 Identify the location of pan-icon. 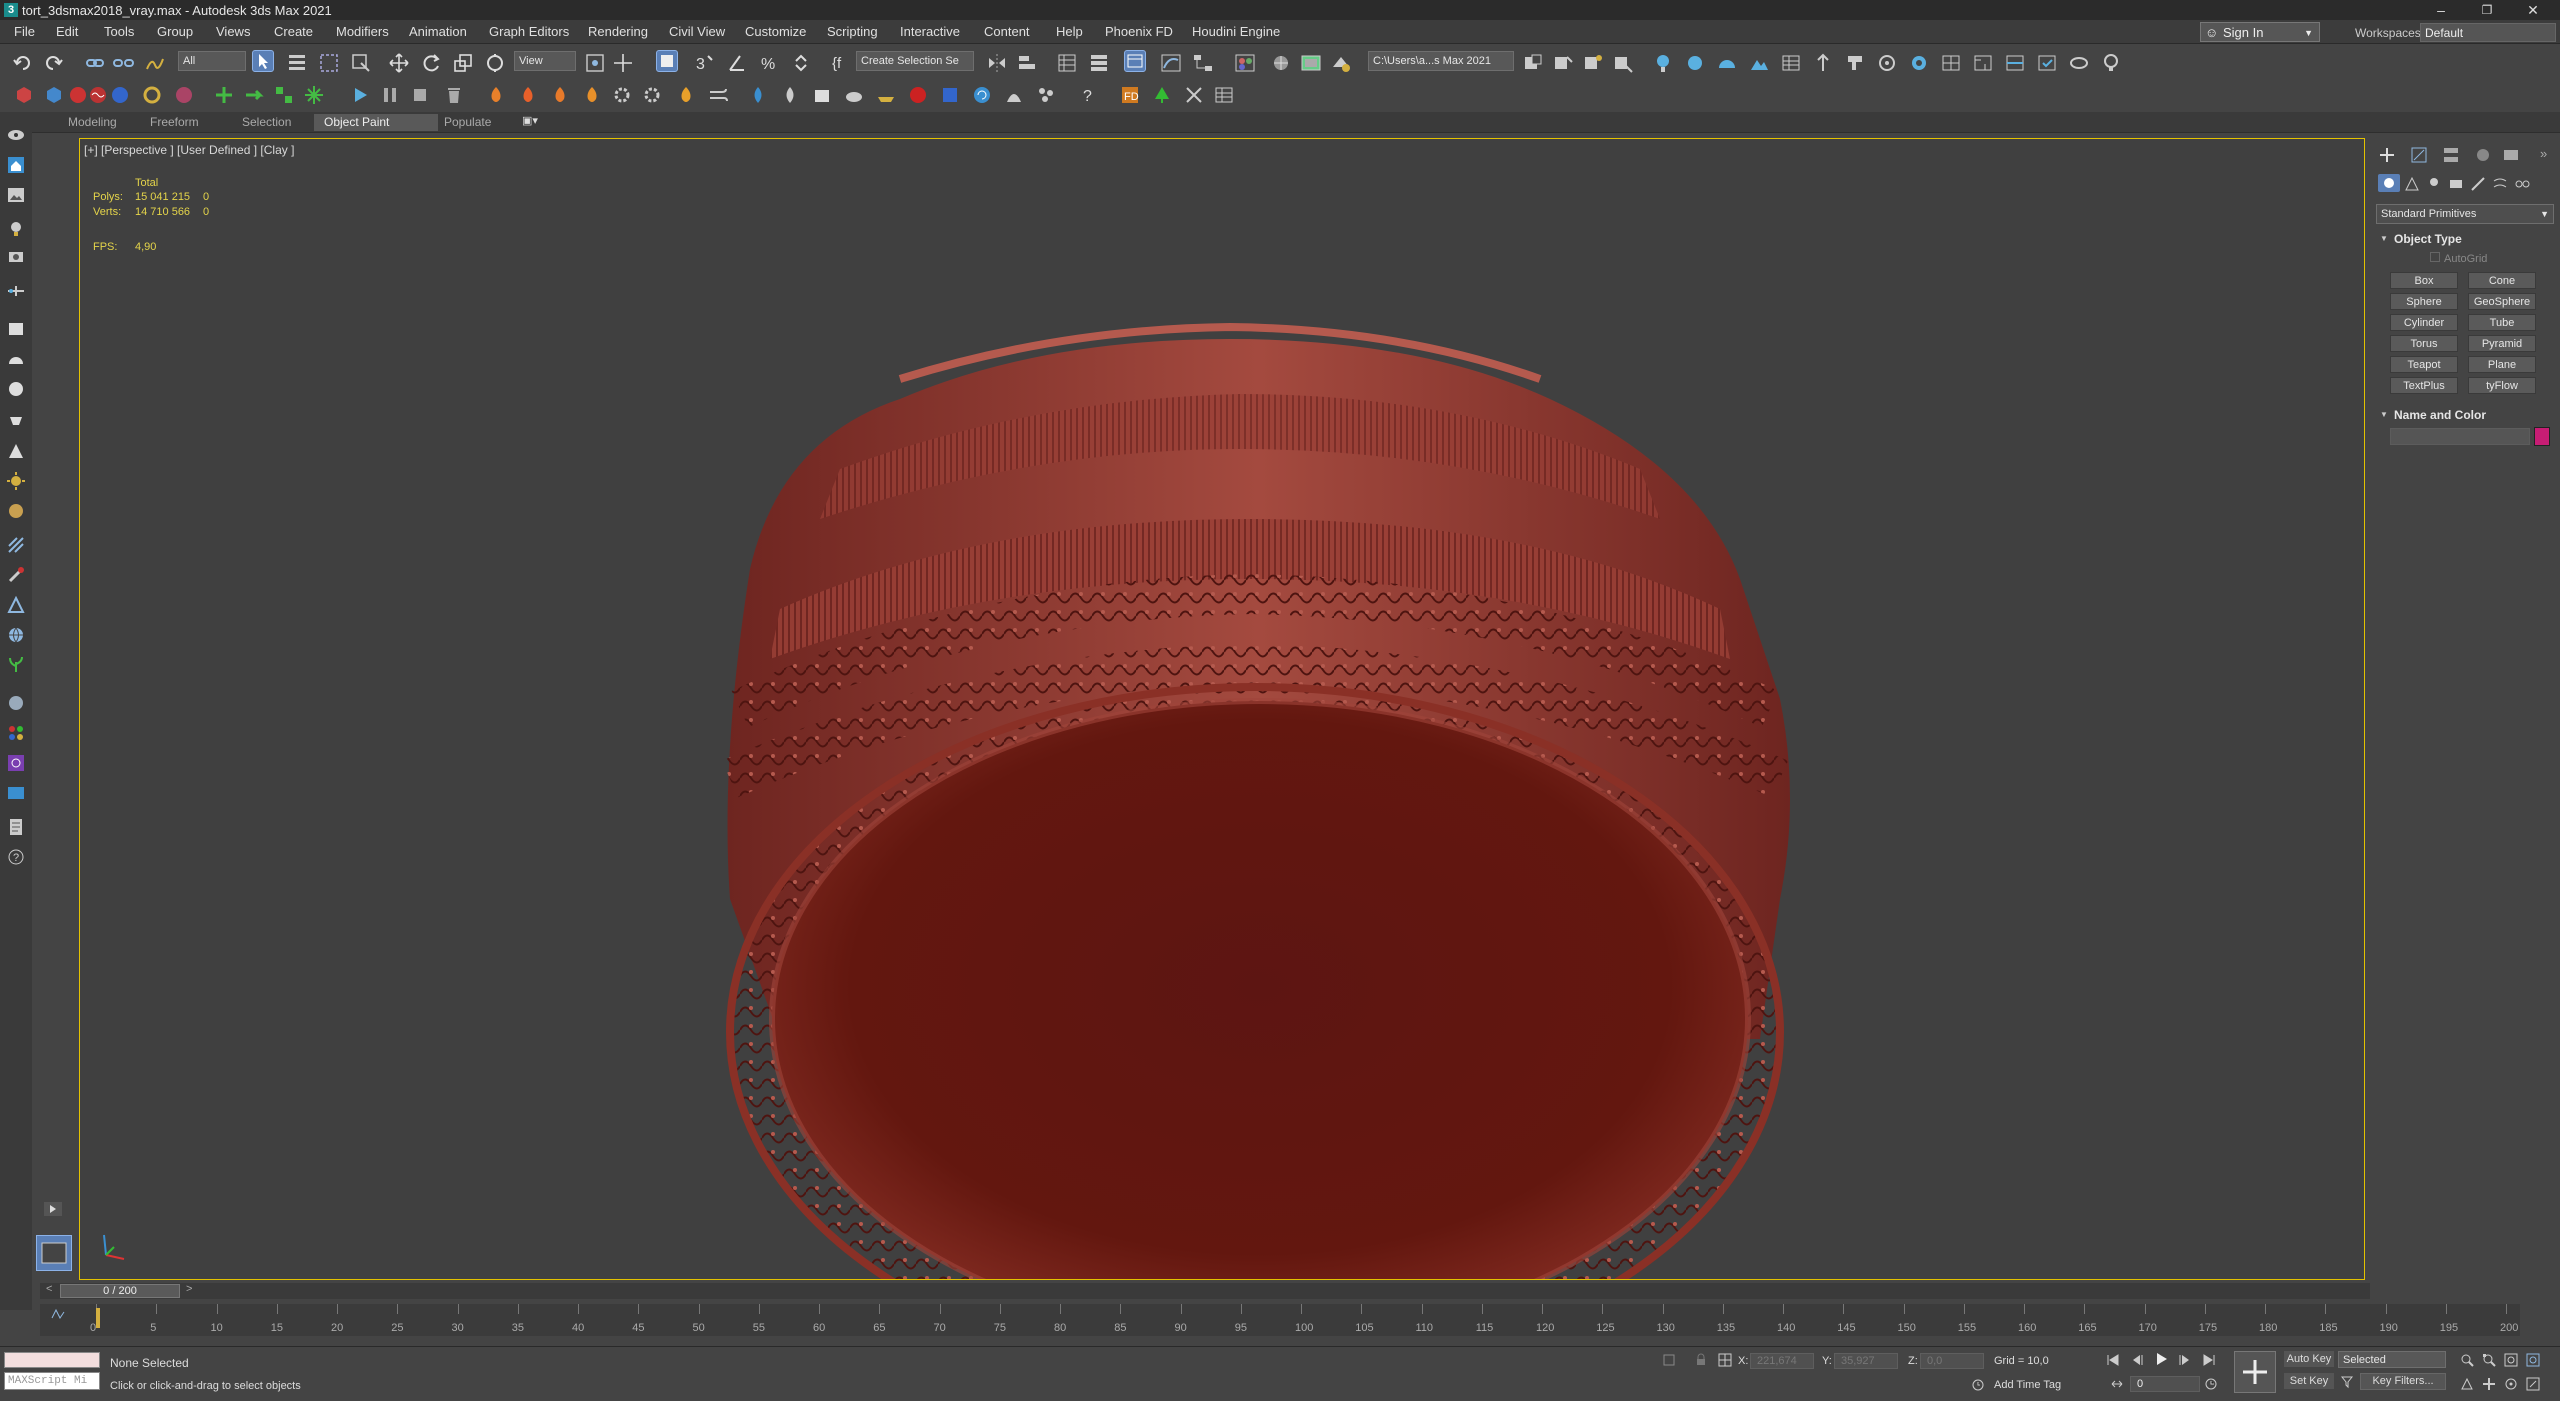
(2489, 1384).